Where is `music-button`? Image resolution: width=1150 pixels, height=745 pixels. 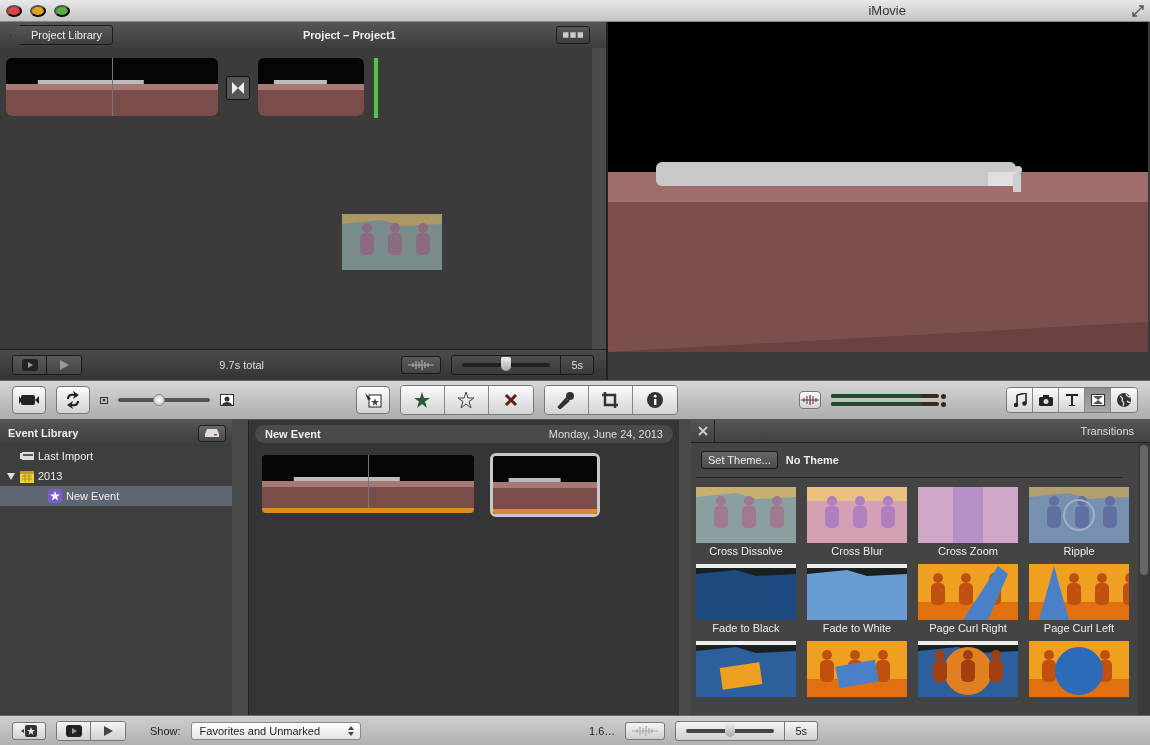 music-button is located at coordinates (1020, 400).